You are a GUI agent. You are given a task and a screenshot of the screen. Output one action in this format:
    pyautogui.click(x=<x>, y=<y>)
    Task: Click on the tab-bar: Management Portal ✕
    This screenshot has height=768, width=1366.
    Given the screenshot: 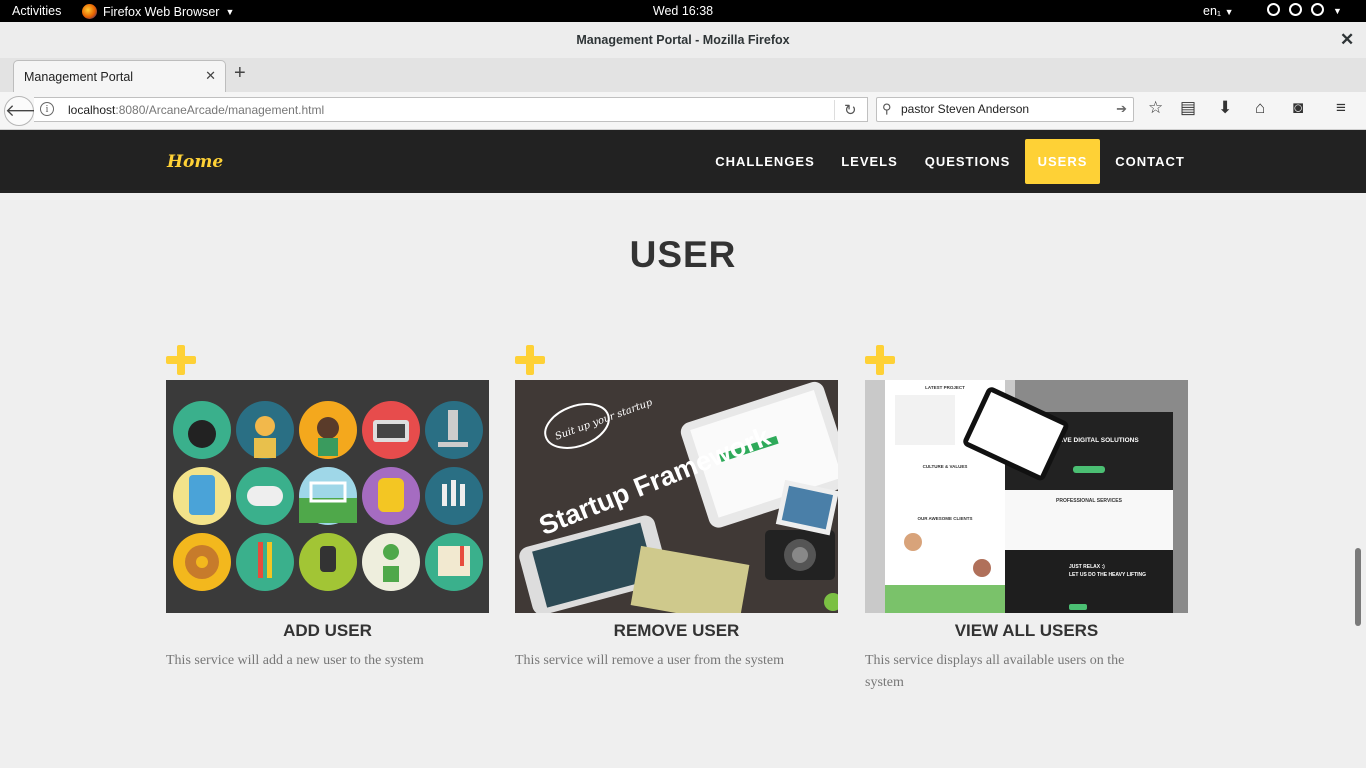 What is the action you would take?
    pyautogui.click(x=683, y=75)
    